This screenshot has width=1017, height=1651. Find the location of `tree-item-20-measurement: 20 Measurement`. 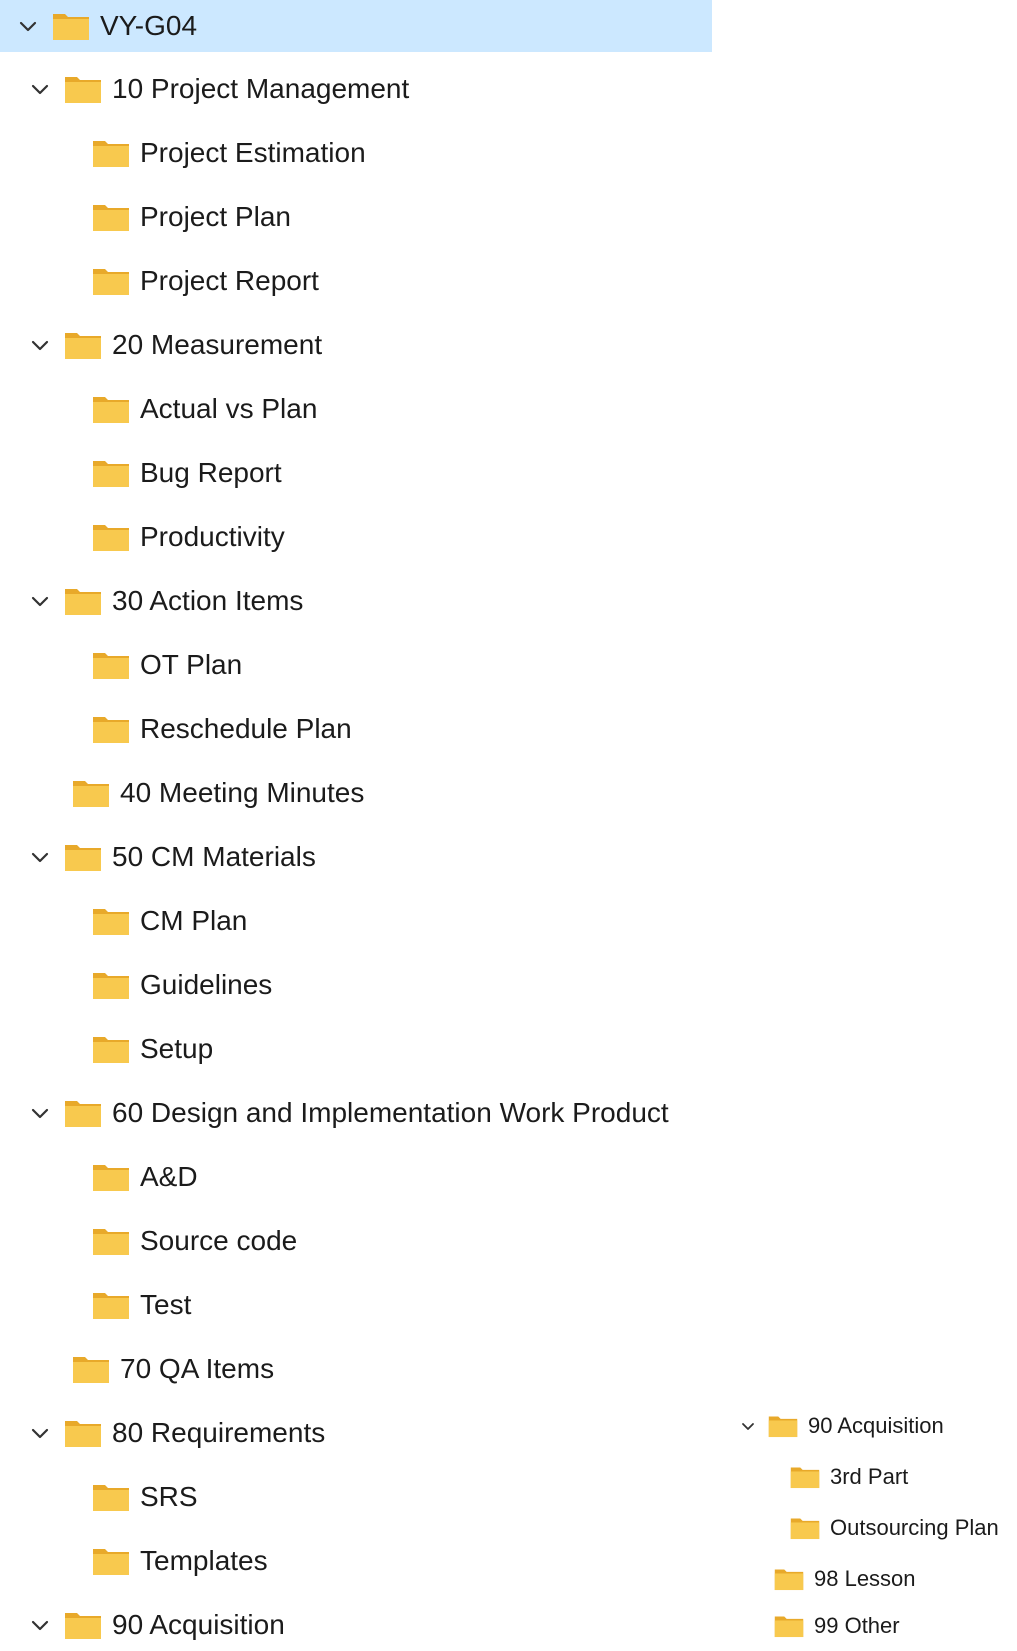

tree-item-20-measurement: 20 Measurement is located at coordinates (161, 345).